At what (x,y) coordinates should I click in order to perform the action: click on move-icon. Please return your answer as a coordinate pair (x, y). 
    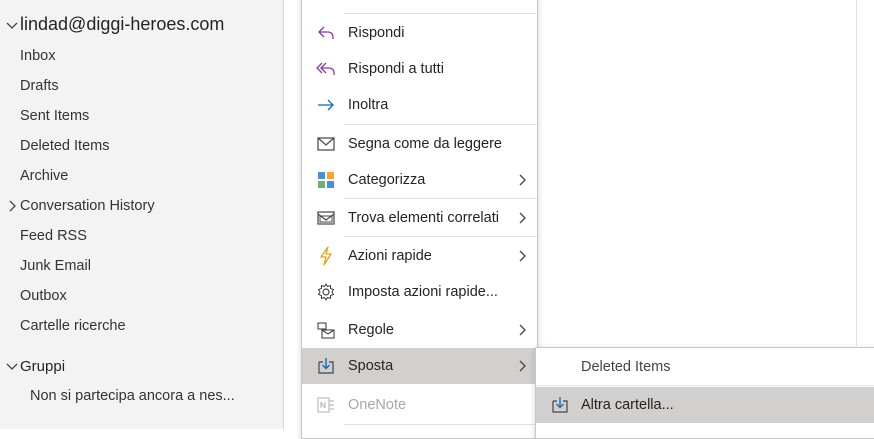
    Looking at the image, I should click on (326, 366).